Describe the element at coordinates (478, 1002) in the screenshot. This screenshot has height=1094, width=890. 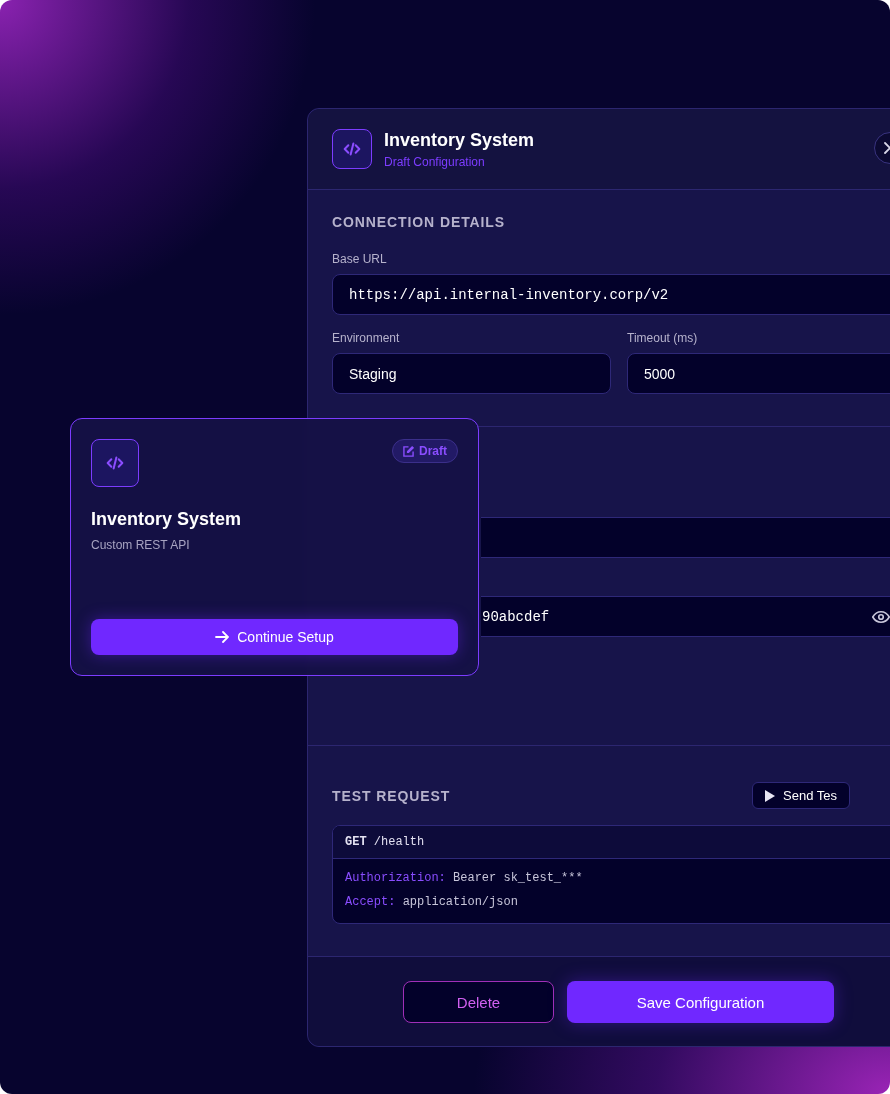
I see `delete-button: Delete` at that location.